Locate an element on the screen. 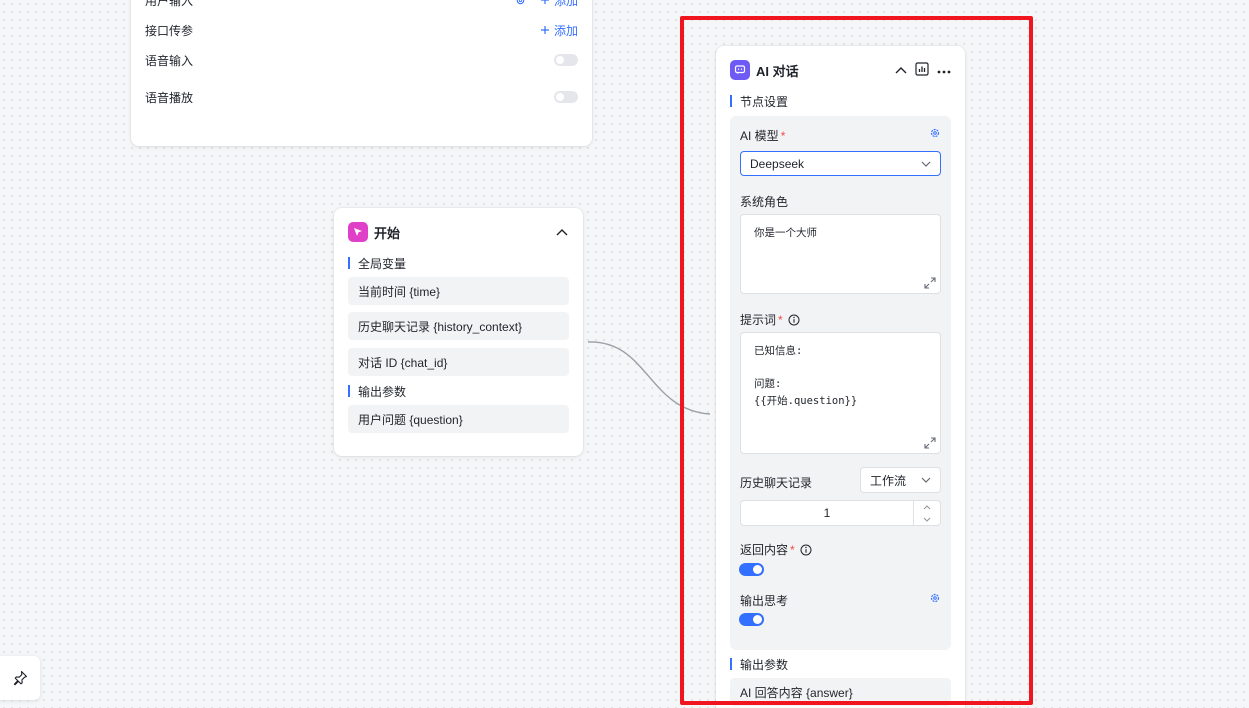  ai-node-icon is located at coordinates (740, 70).